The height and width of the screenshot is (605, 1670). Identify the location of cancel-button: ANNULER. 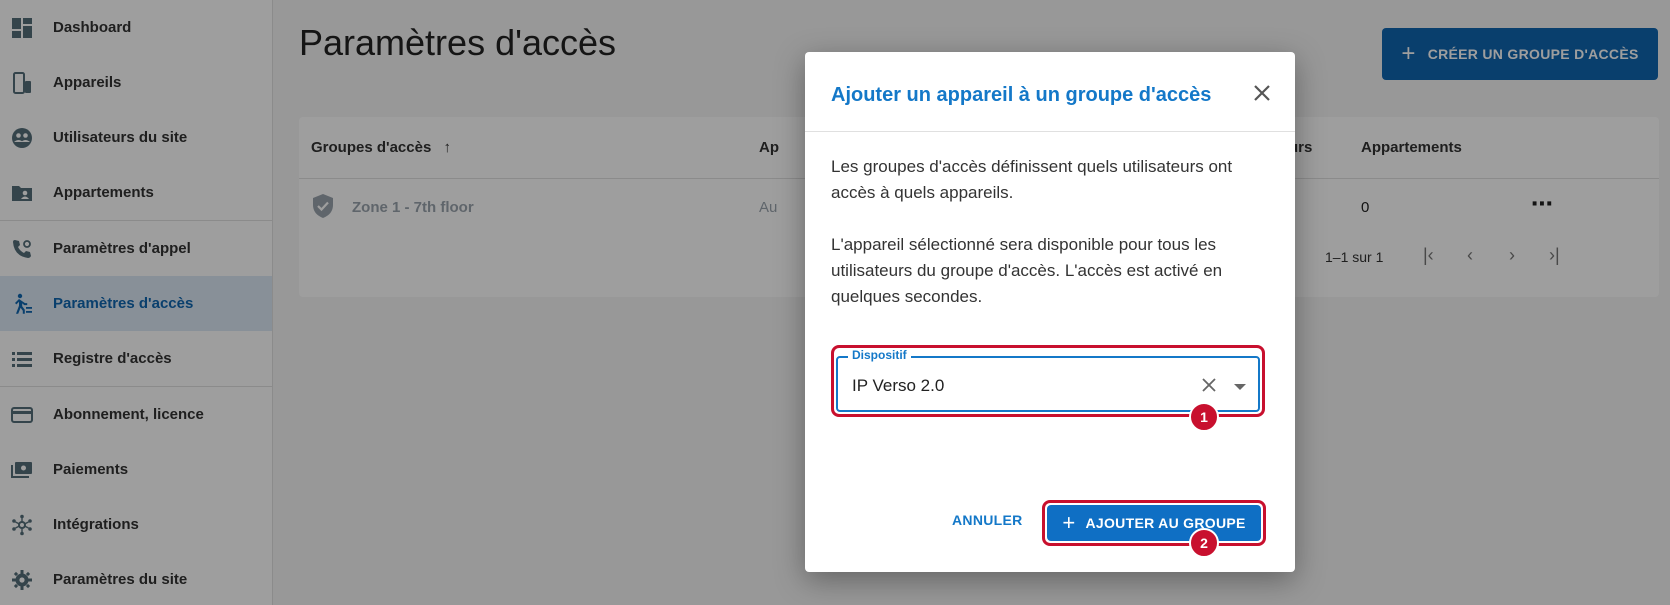
(987, 520).